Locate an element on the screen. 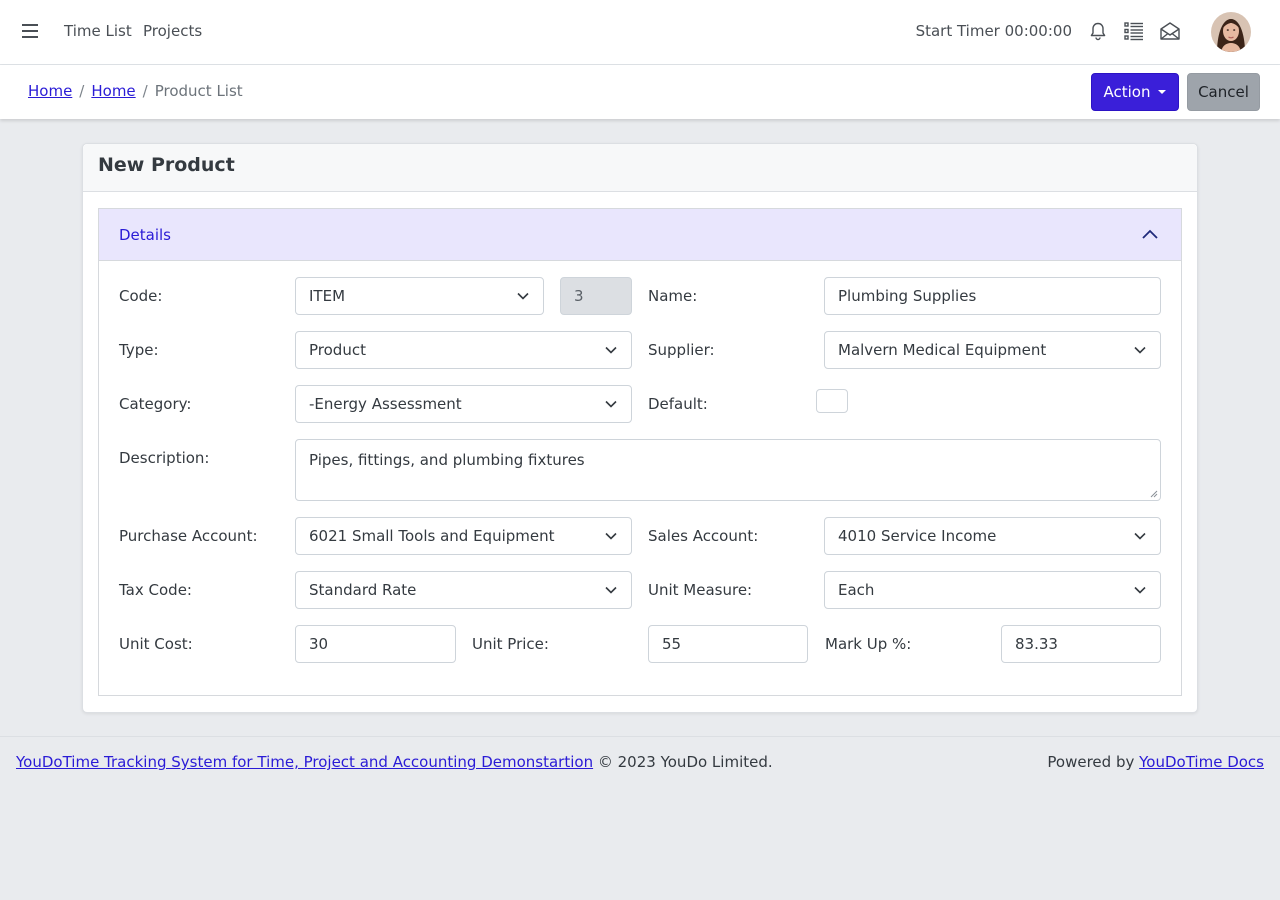 This screenshot has height=900, width=1280. action-button-label: Action is located at coordinates (1127, 92).